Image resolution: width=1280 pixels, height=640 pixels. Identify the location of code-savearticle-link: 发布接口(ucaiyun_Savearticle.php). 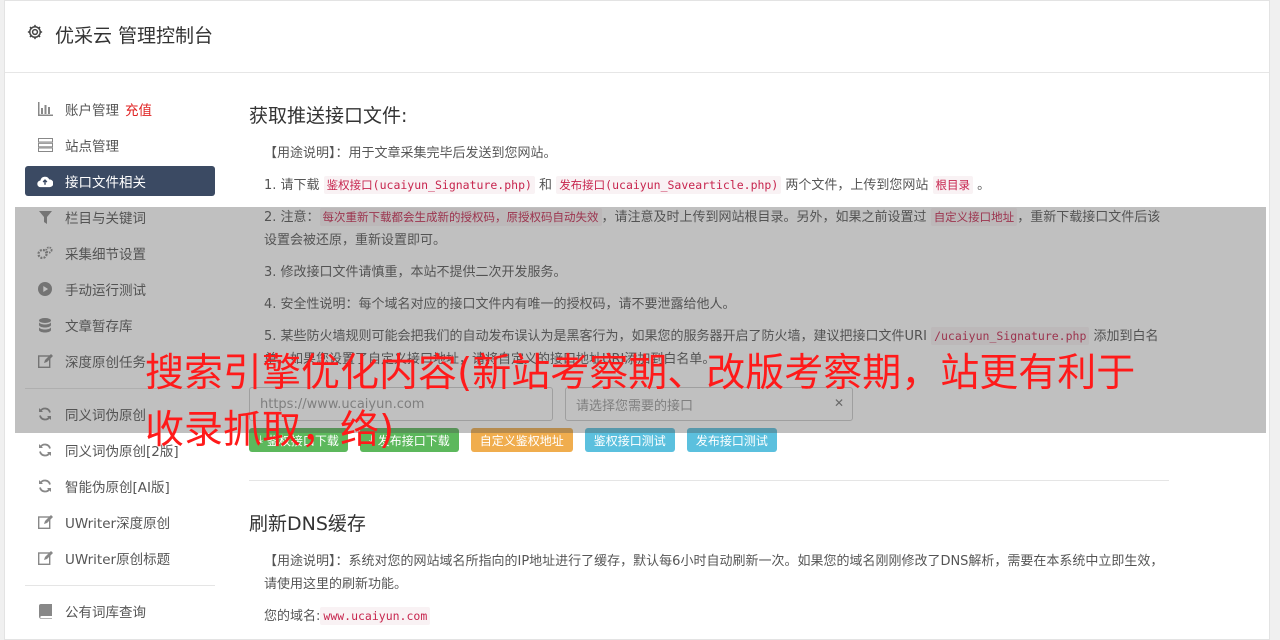
(669, 185).